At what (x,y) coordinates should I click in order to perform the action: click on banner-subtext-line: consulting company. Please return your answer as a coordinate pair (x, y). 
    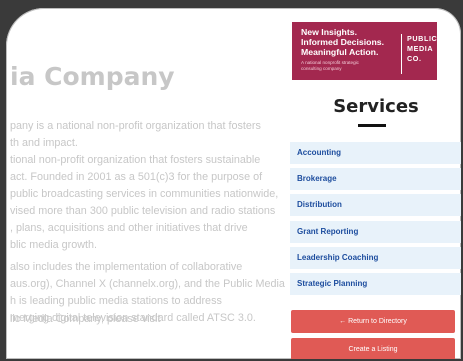
    Looking at the image, I should click on (321, 68).